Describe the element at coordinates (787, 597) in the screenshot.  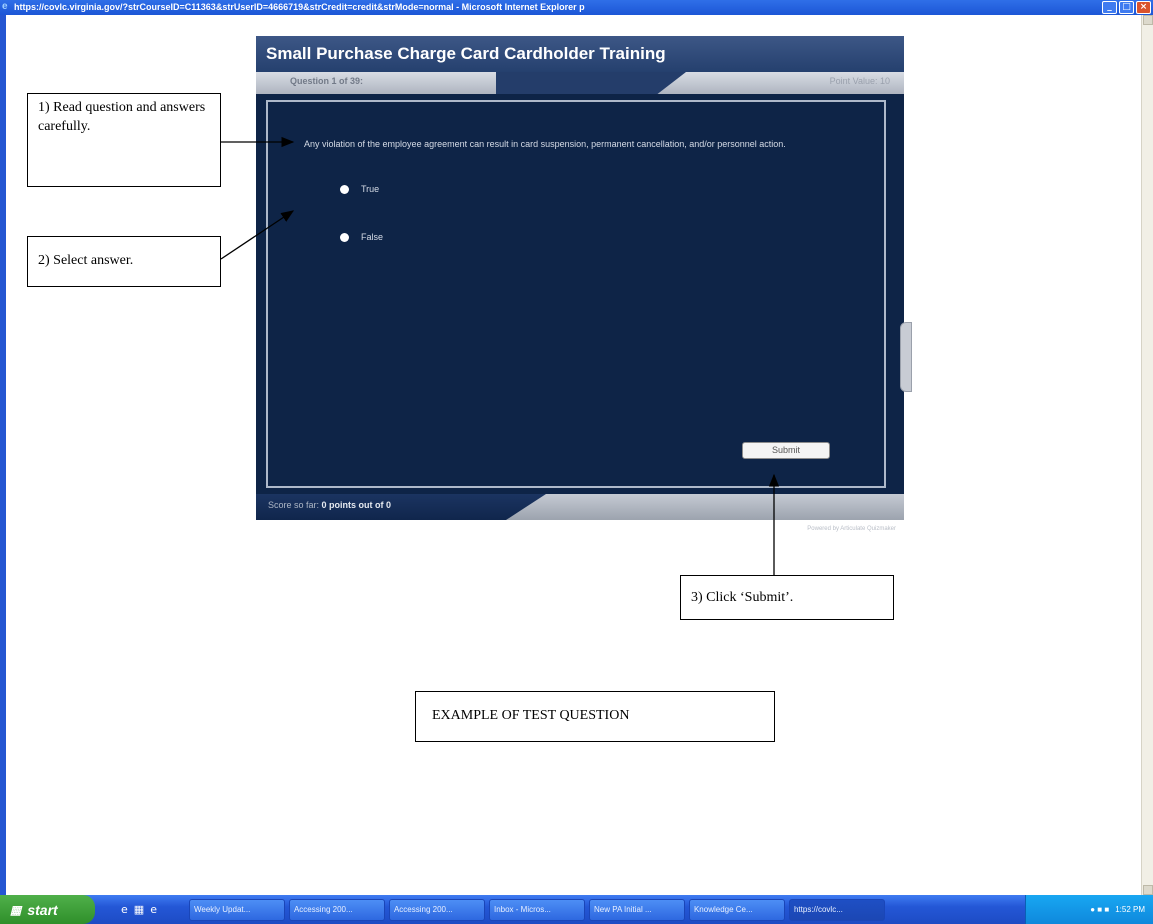
I see `callout-click-submit: 3) Click ‘Submit’.` at that location.